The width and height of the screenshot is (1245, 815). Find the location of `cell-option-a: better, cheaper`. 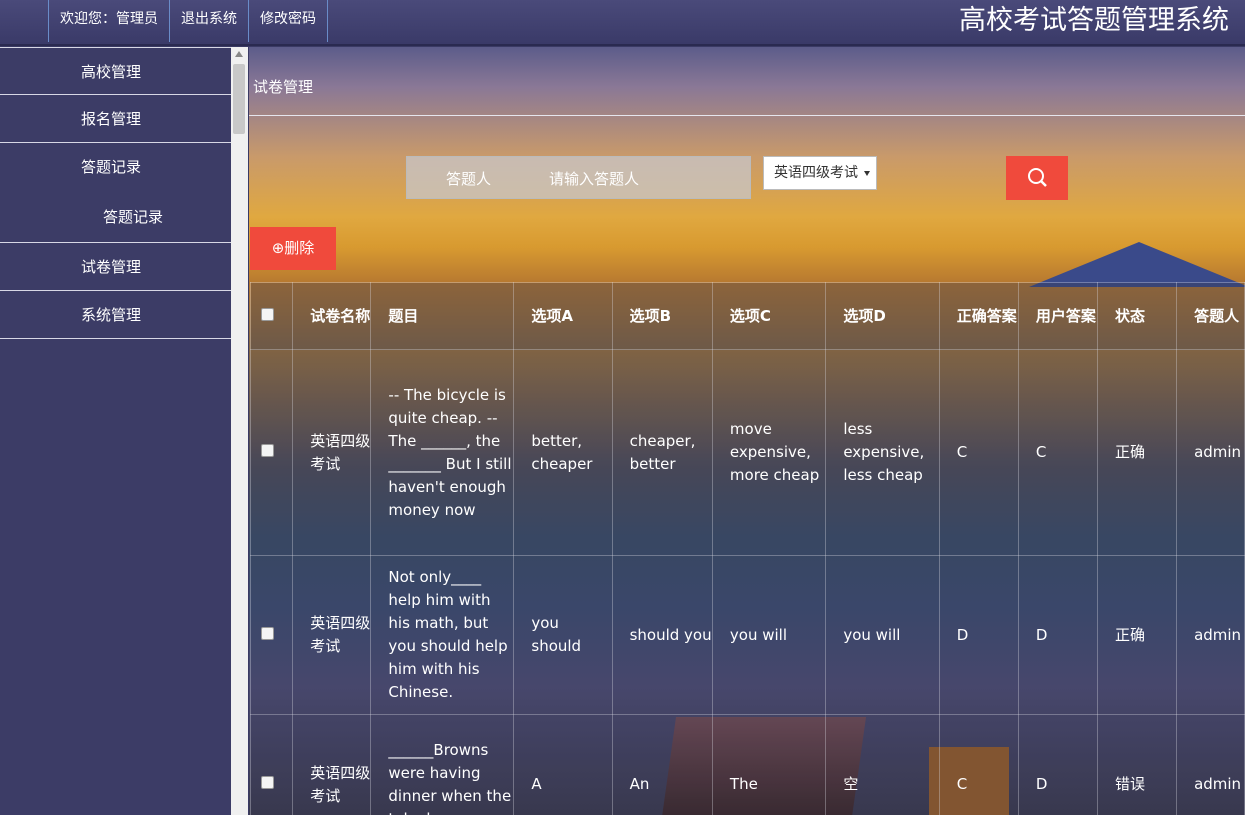

cell-option-a: better, cheaper is located at coordinates (563, 452).